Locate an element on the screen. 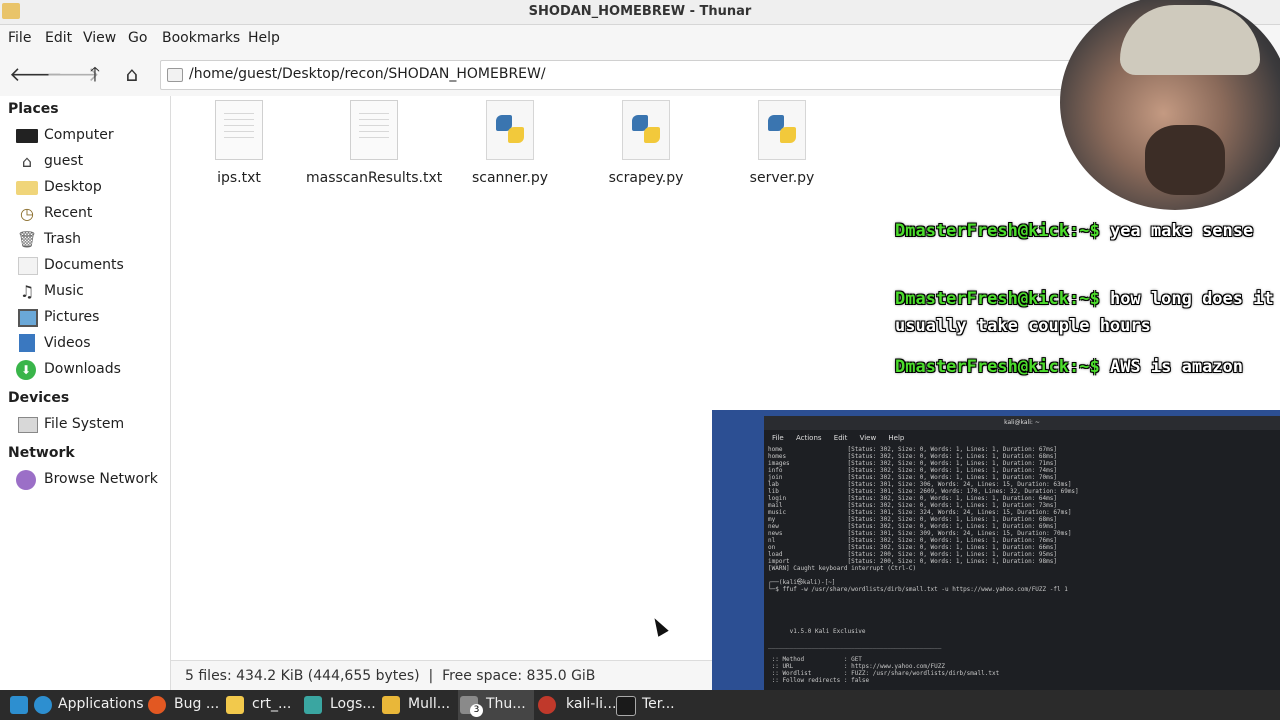  terminal-menu-edit: Edit is located at coordinates (841, 438).